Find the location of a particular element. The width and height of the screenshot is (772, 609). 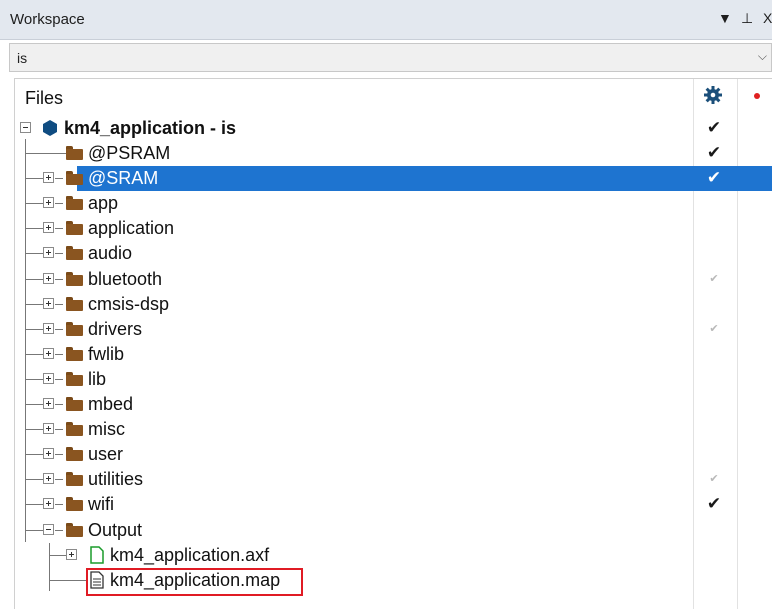

tree-item-label: @SRAM is located at coordinates (123, 178).